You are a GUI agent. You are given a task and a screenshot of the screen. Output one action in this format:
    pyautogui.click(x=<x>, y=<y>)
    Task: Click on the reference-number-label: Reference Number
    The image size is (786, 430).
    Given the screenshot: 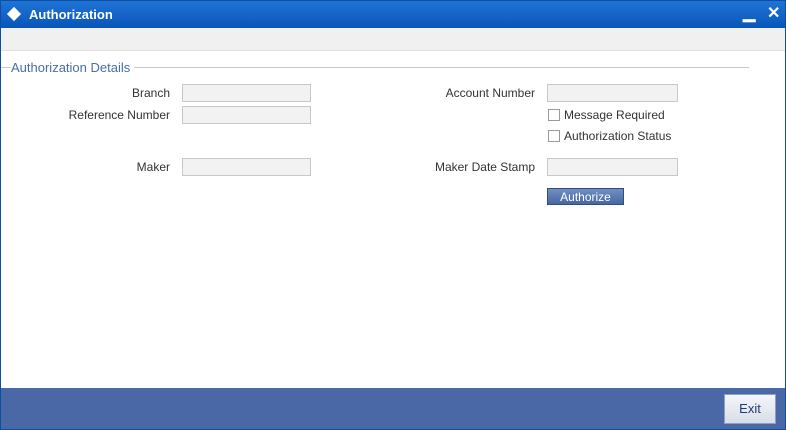 What is the action you would take?
    pyautogui.click(x=119, y=115)
    